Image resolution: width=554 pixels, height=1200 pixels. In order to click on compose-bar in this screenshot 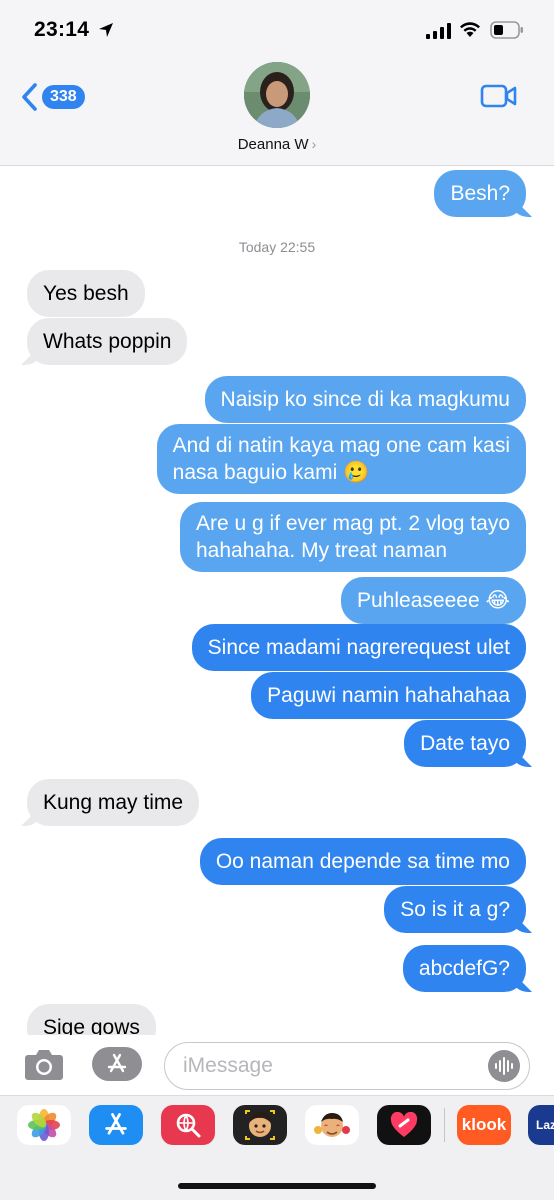, I will do `click(277, 1065)`.